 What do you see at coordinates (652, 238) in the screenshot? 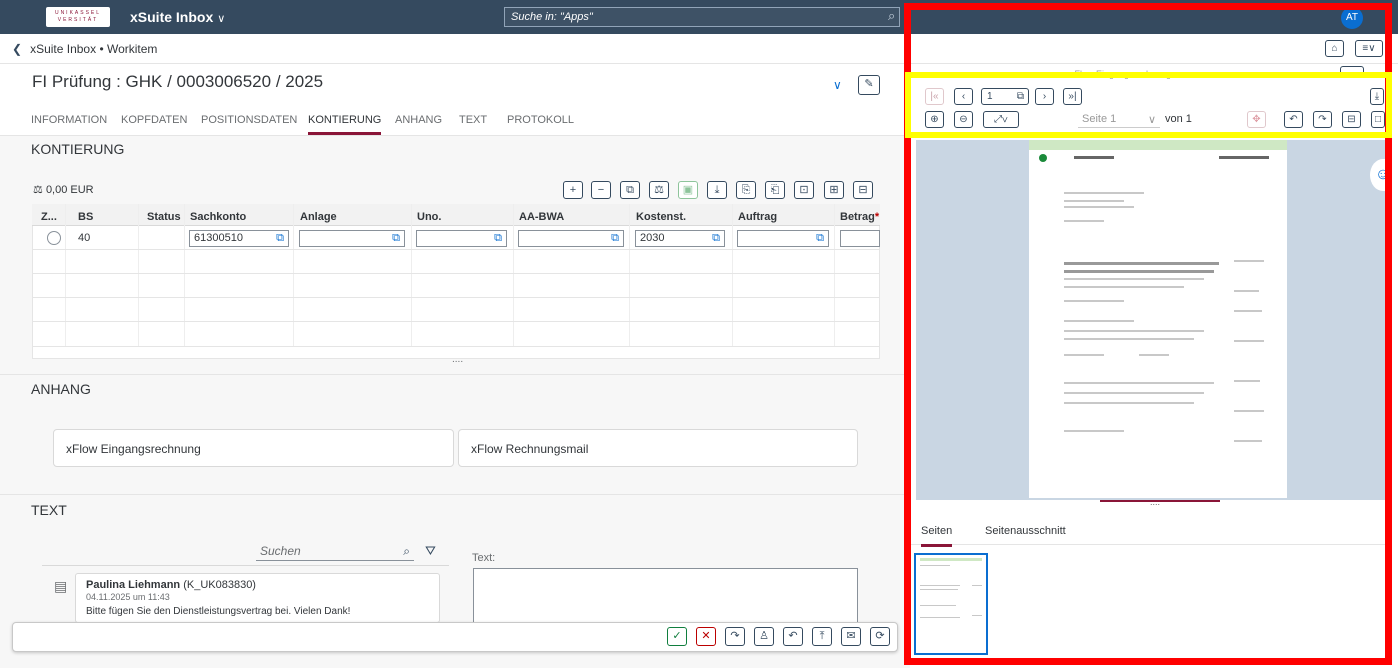
I see `kostenst-value: 2030` at bounding box center [652, 238].